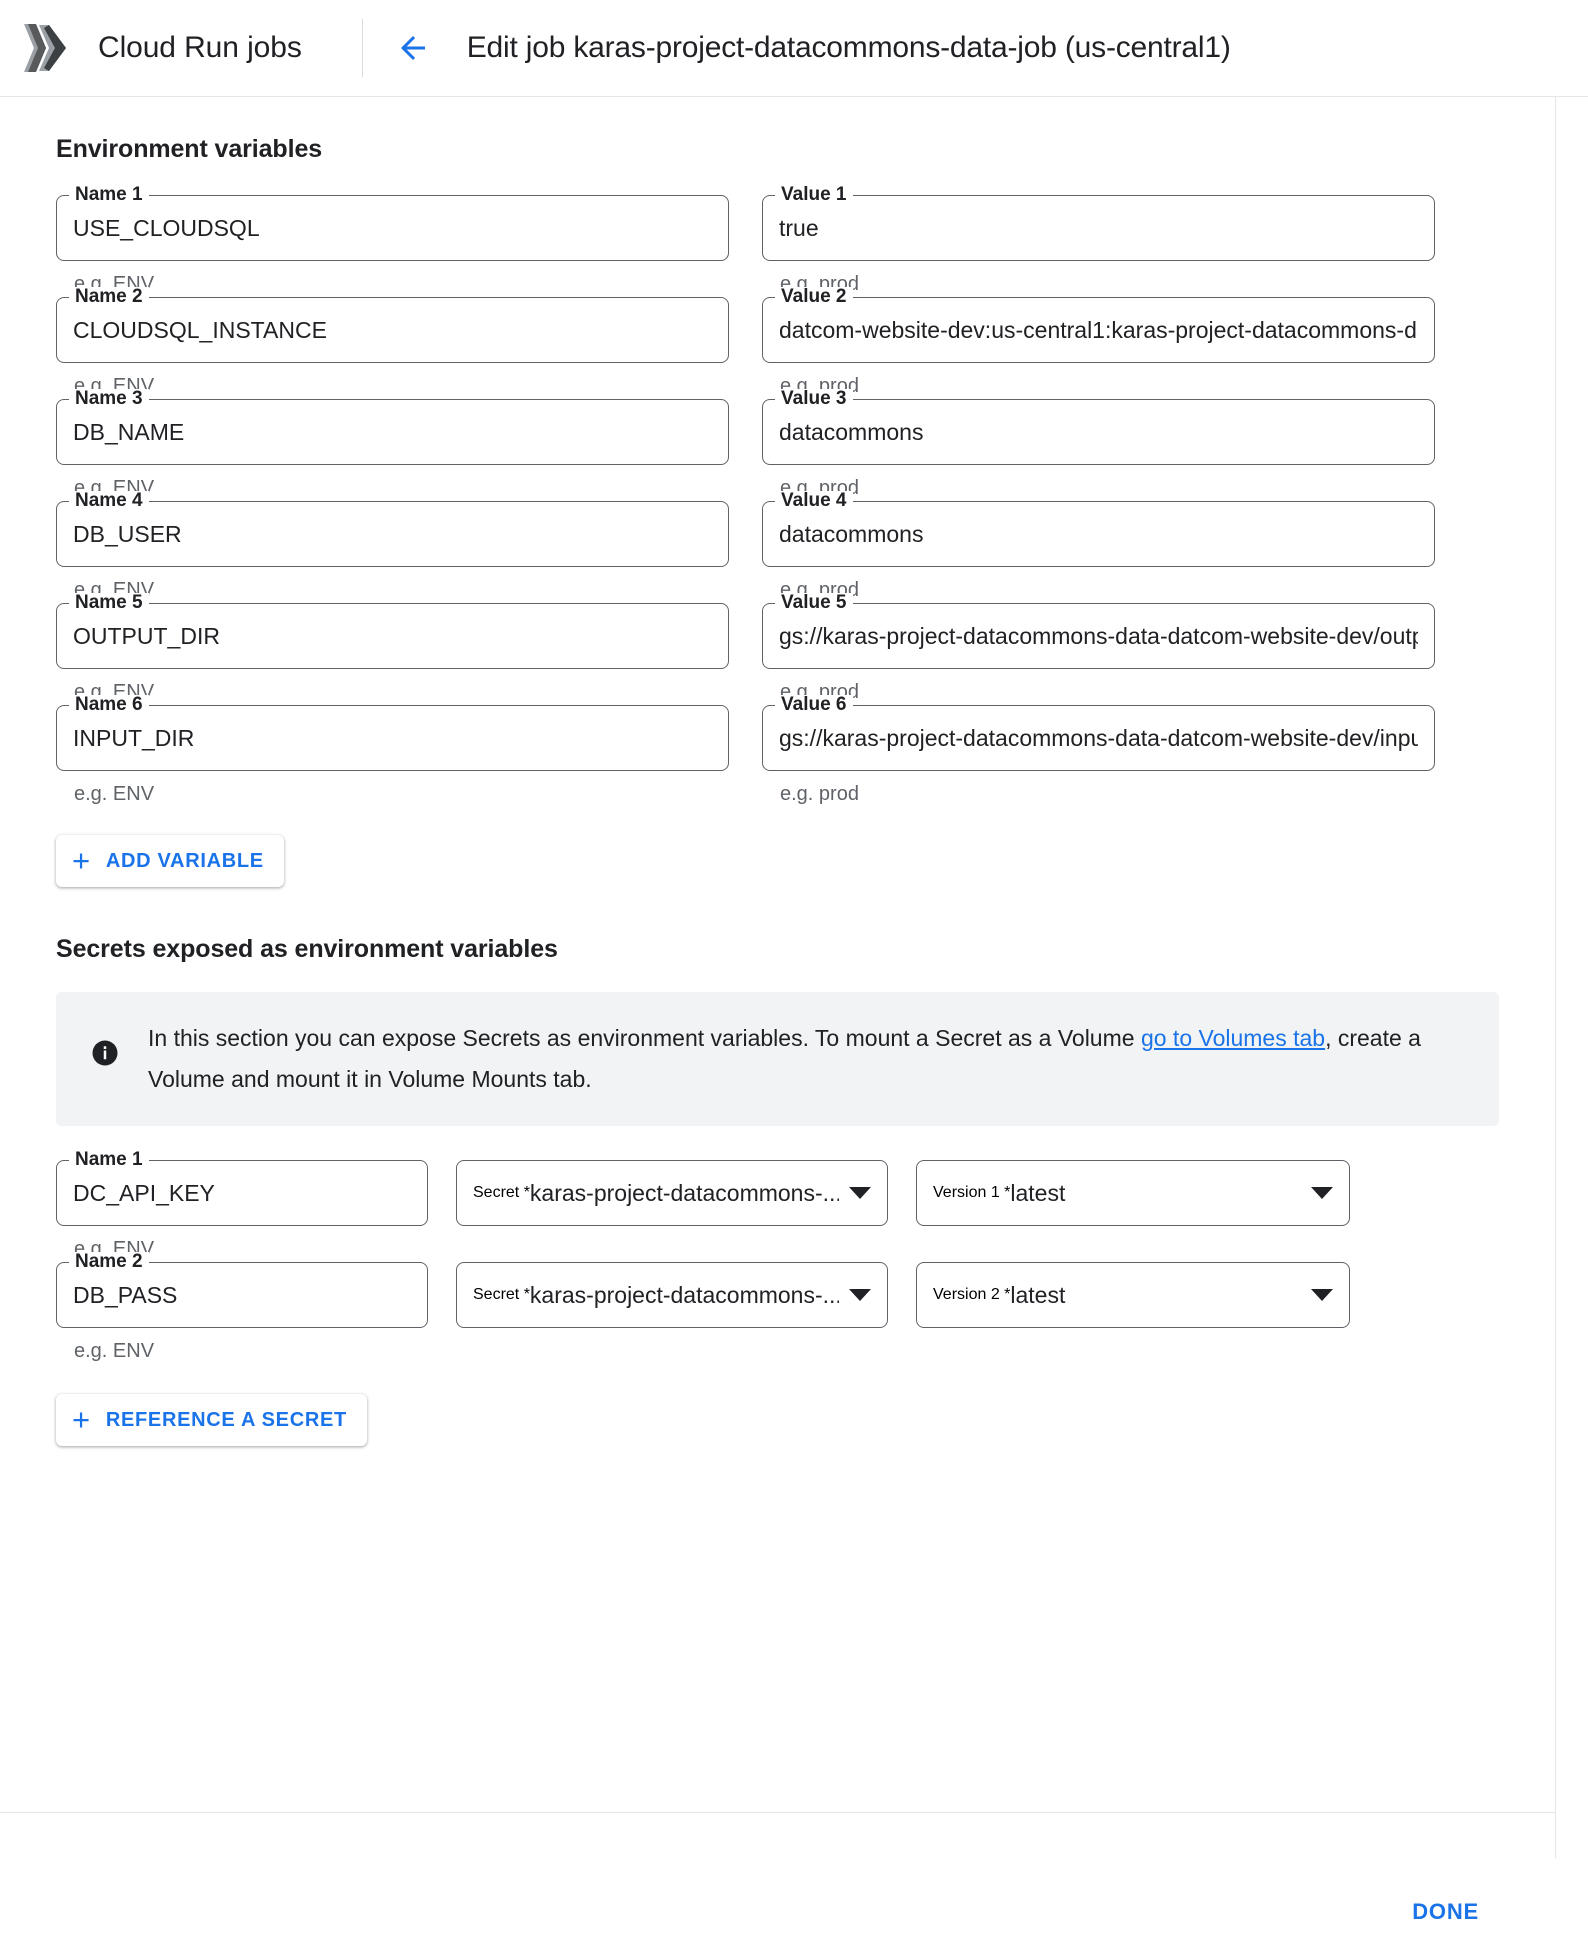 This screenshot has height=1935, width=1588. I want to click on env-name-cell: Name 5 OUTPUT_DIR e.g. ENV, so click(392, 649).